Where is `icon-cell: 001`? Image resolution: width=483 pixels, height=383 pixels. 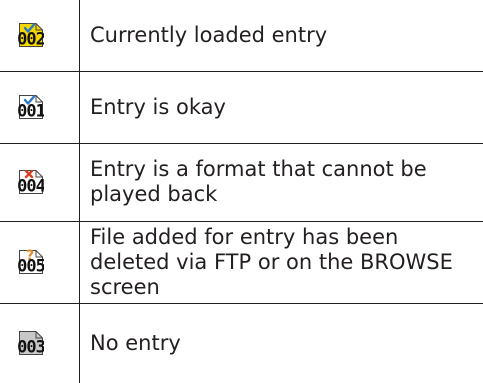
icon-cell: 001 is located at coordinates (40, 107).